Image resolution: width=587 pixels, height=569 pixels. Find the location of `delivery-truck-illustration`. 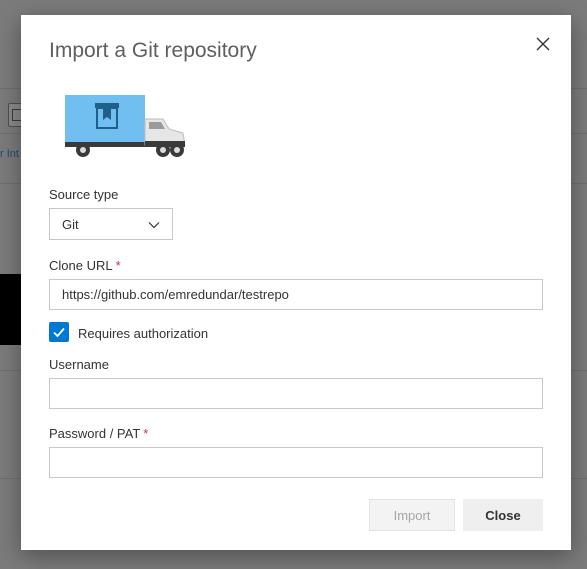

delivery-truck-illustration is located at coordinates (125, 128).